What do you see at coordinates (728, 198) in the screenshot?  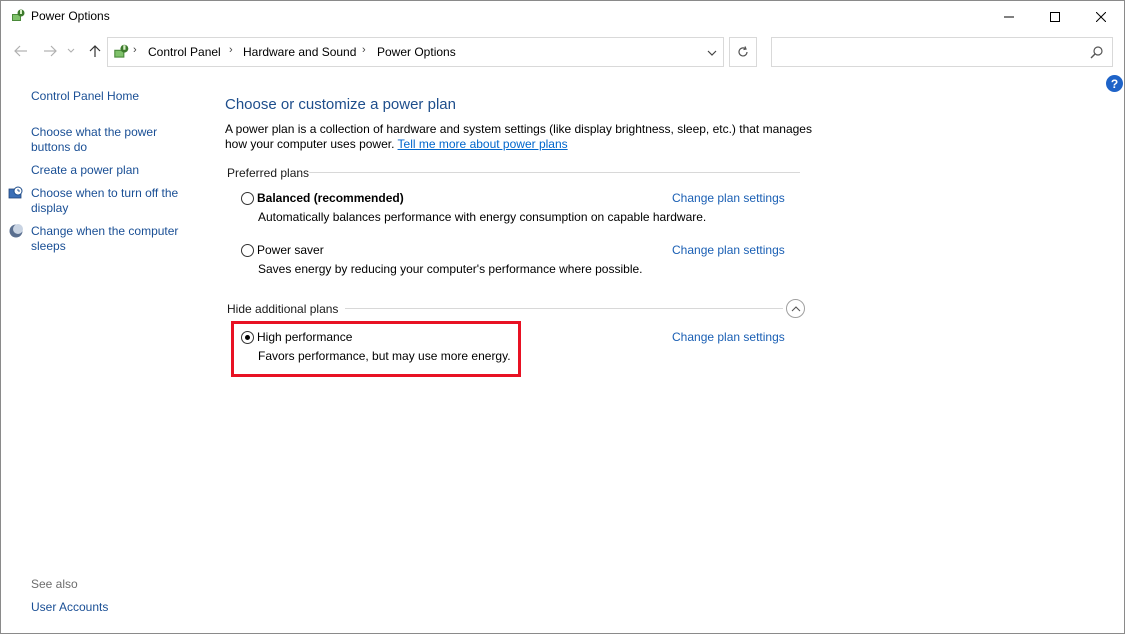 I see `balanced-change-plan-link: Change plan settings` at bounding box center [728, 198].